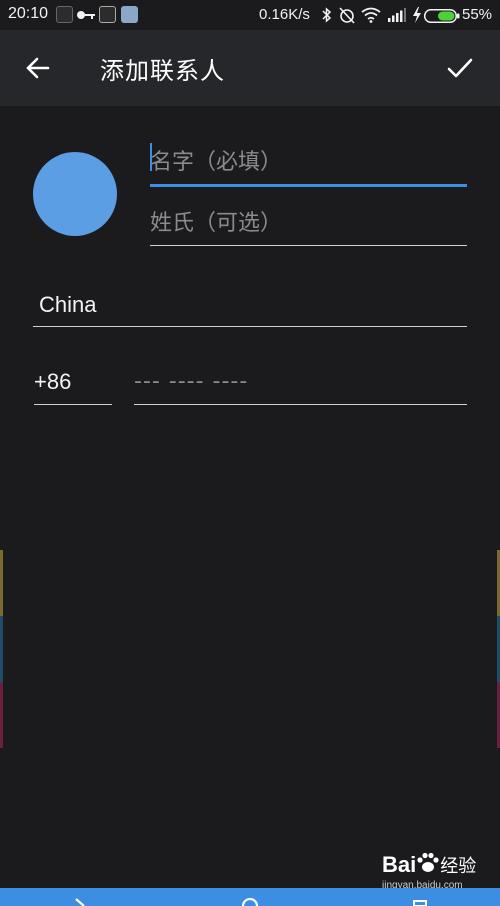 The width and height of the screenshot is (500, 906). What do you see at coordinates (73, 404) in the screenshot?
I see `country-code-underline` at bounding box center [73, 404].